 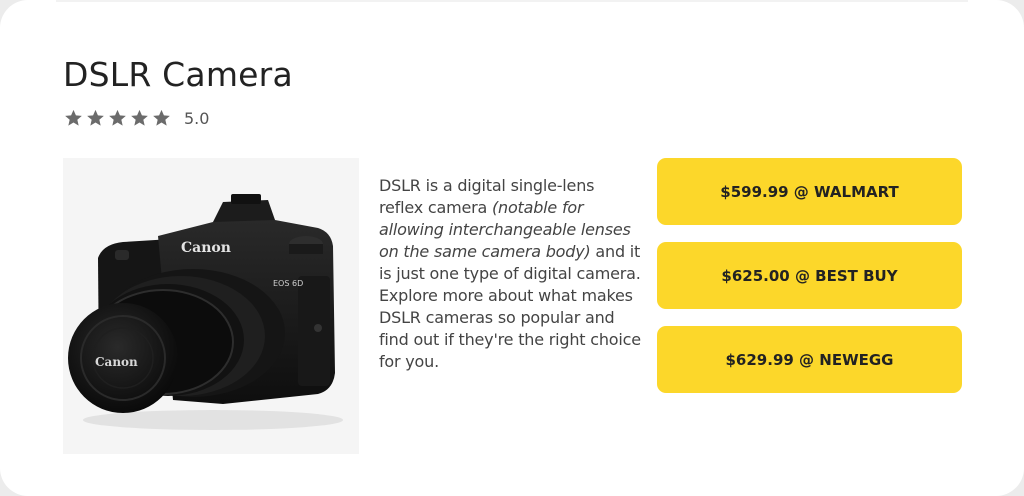 I want to click on rating-value: 5.0, so click(x=197, y=118).